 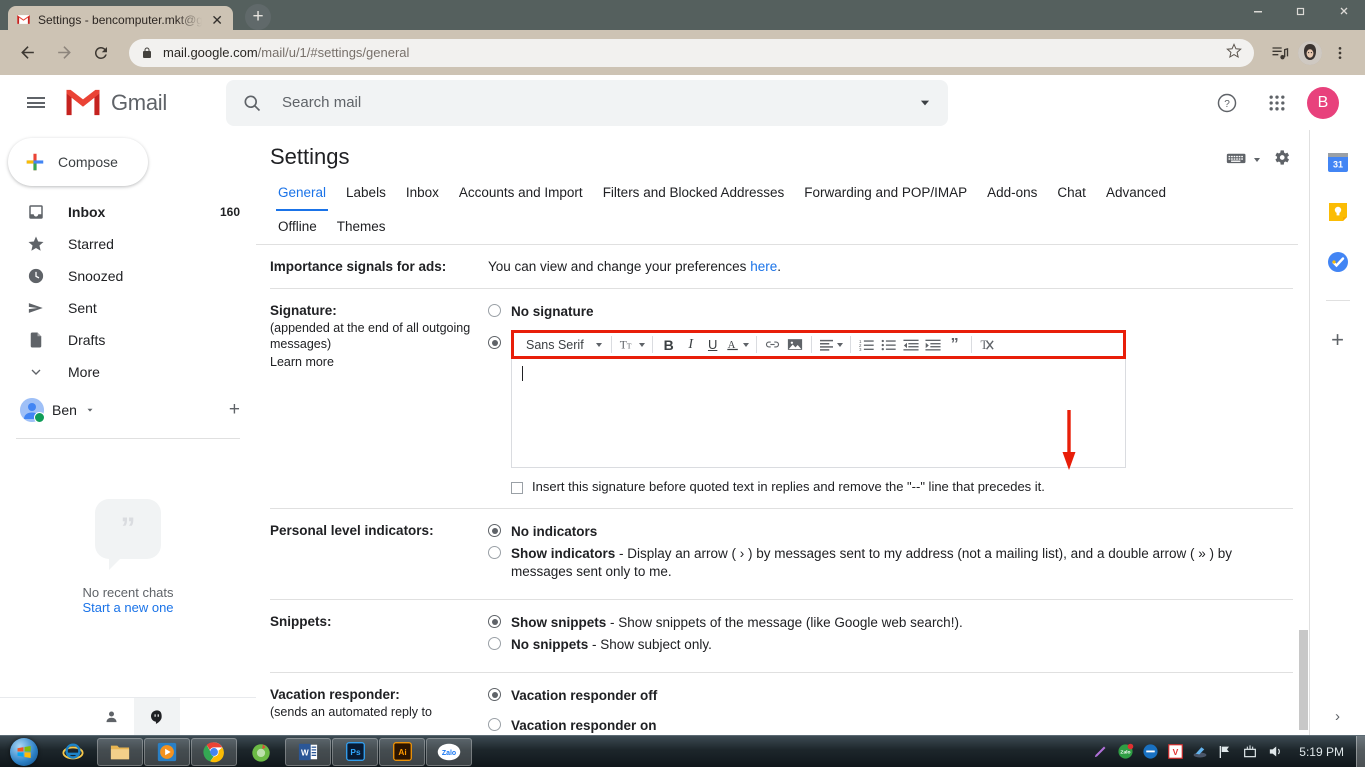 What do you see at coordinates (361, 227) in the screenshot?
I see `tab-themes: Themes` at bounding box center [361, 227].